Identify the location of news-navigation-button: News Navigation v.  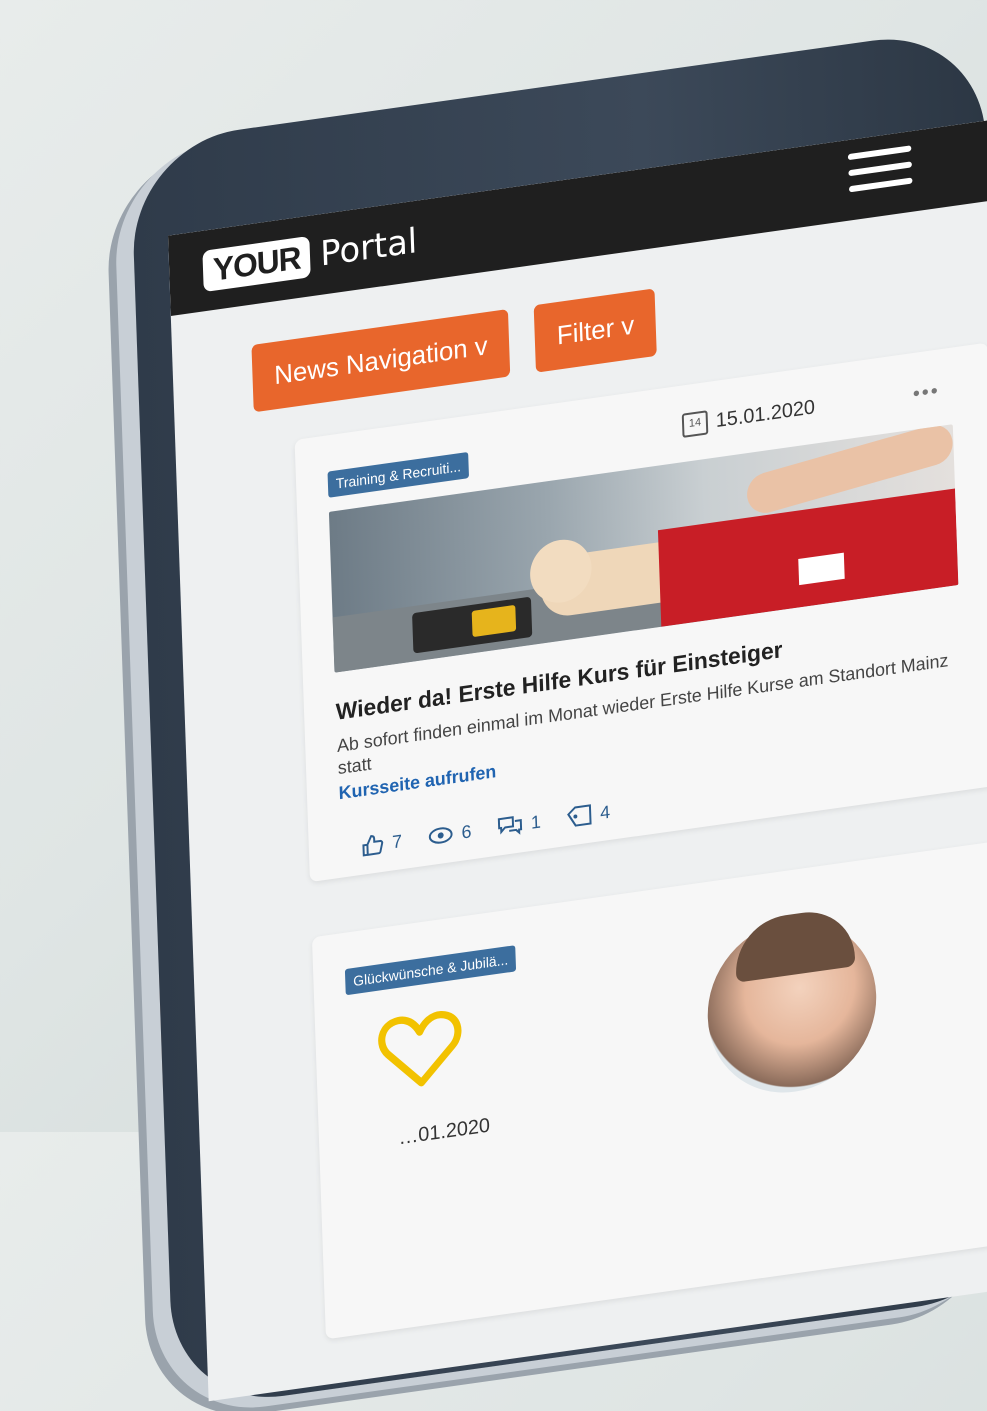
(381, 360).